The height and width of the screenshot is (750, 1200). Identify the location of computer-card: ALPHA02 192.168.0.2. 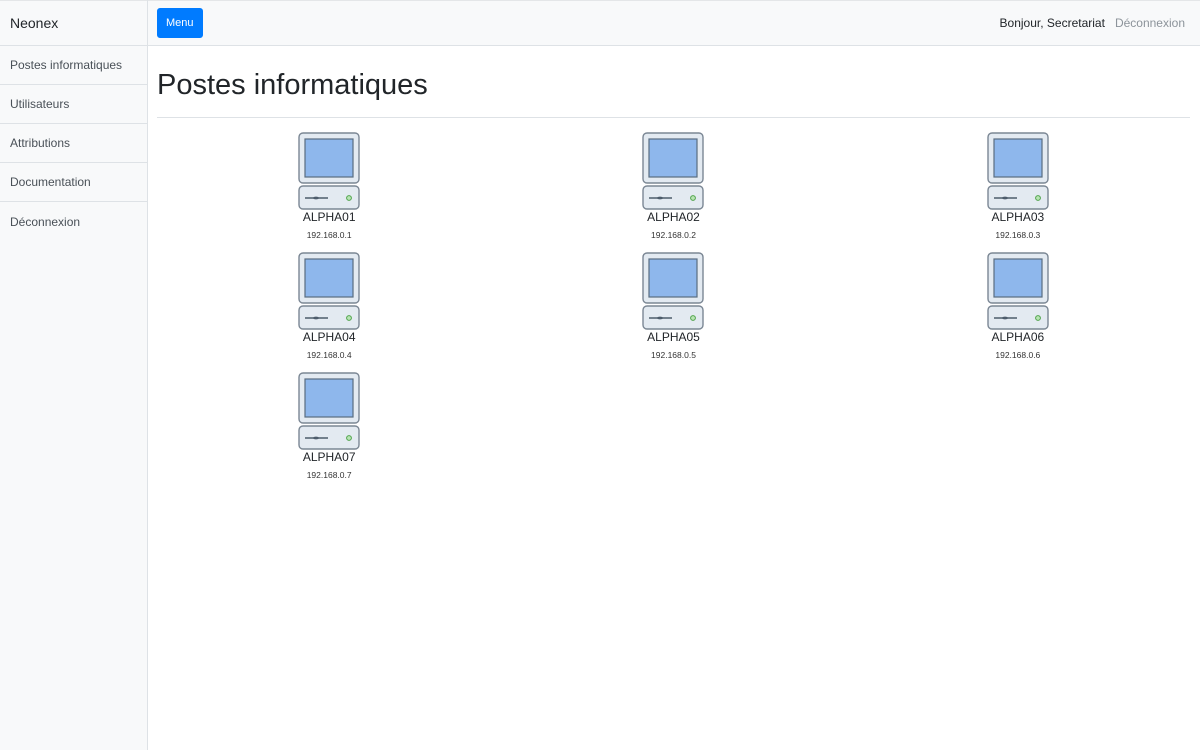
(673, 186).